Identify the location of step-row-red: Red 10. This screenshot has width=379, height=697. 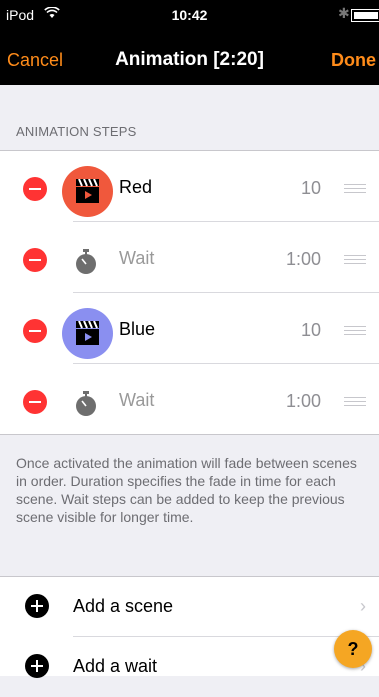
(189, 186).